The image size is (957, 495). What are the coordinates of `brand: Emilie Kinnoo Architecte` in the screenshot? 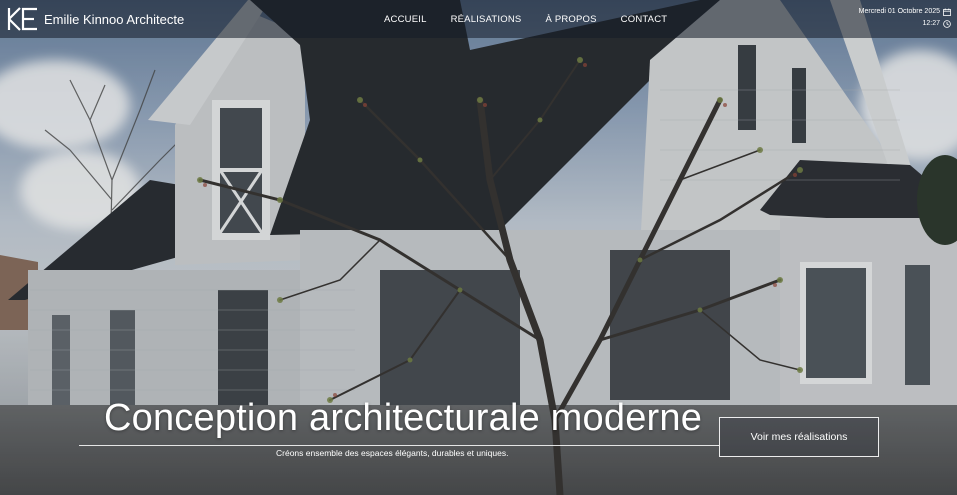 It's located at (92, 19).